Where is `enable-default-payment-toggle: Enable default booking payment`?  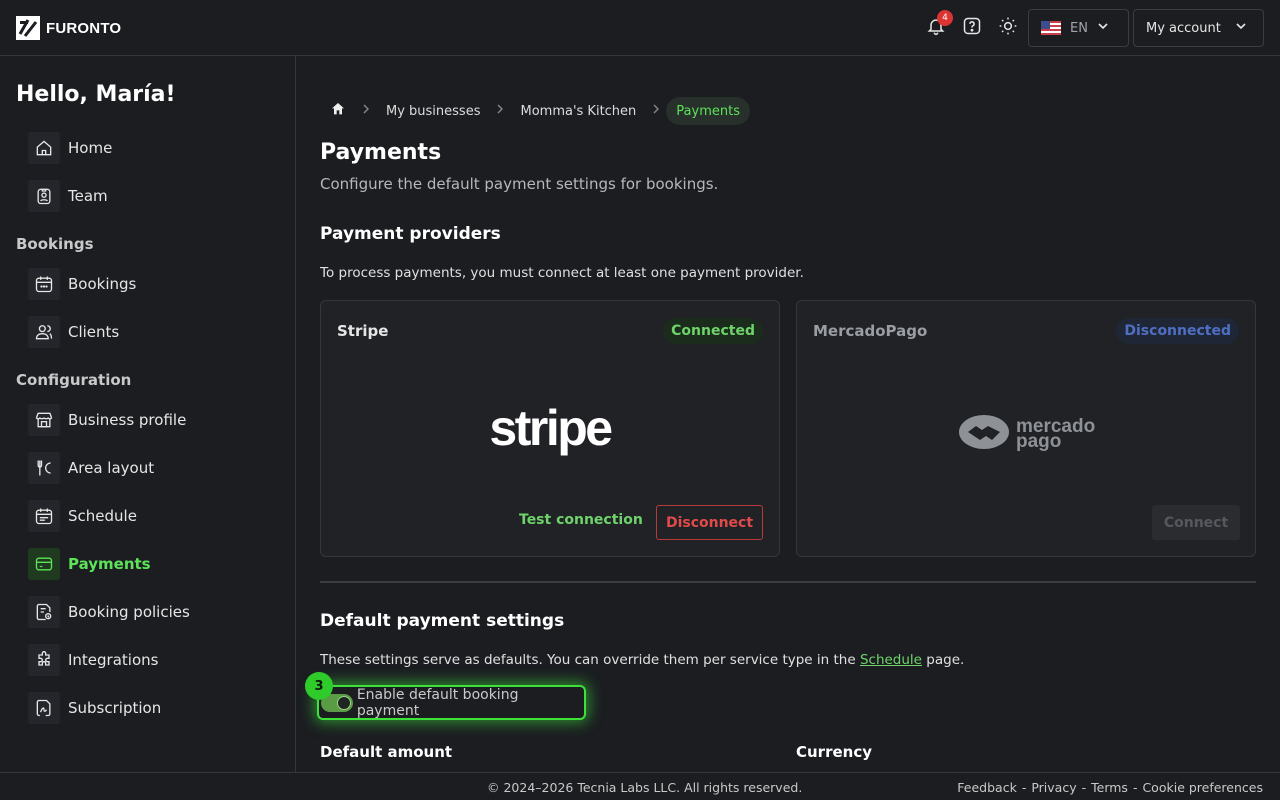
enable-default-payment-toggle: Enable default booking payment is located at coordinates (451, 702).